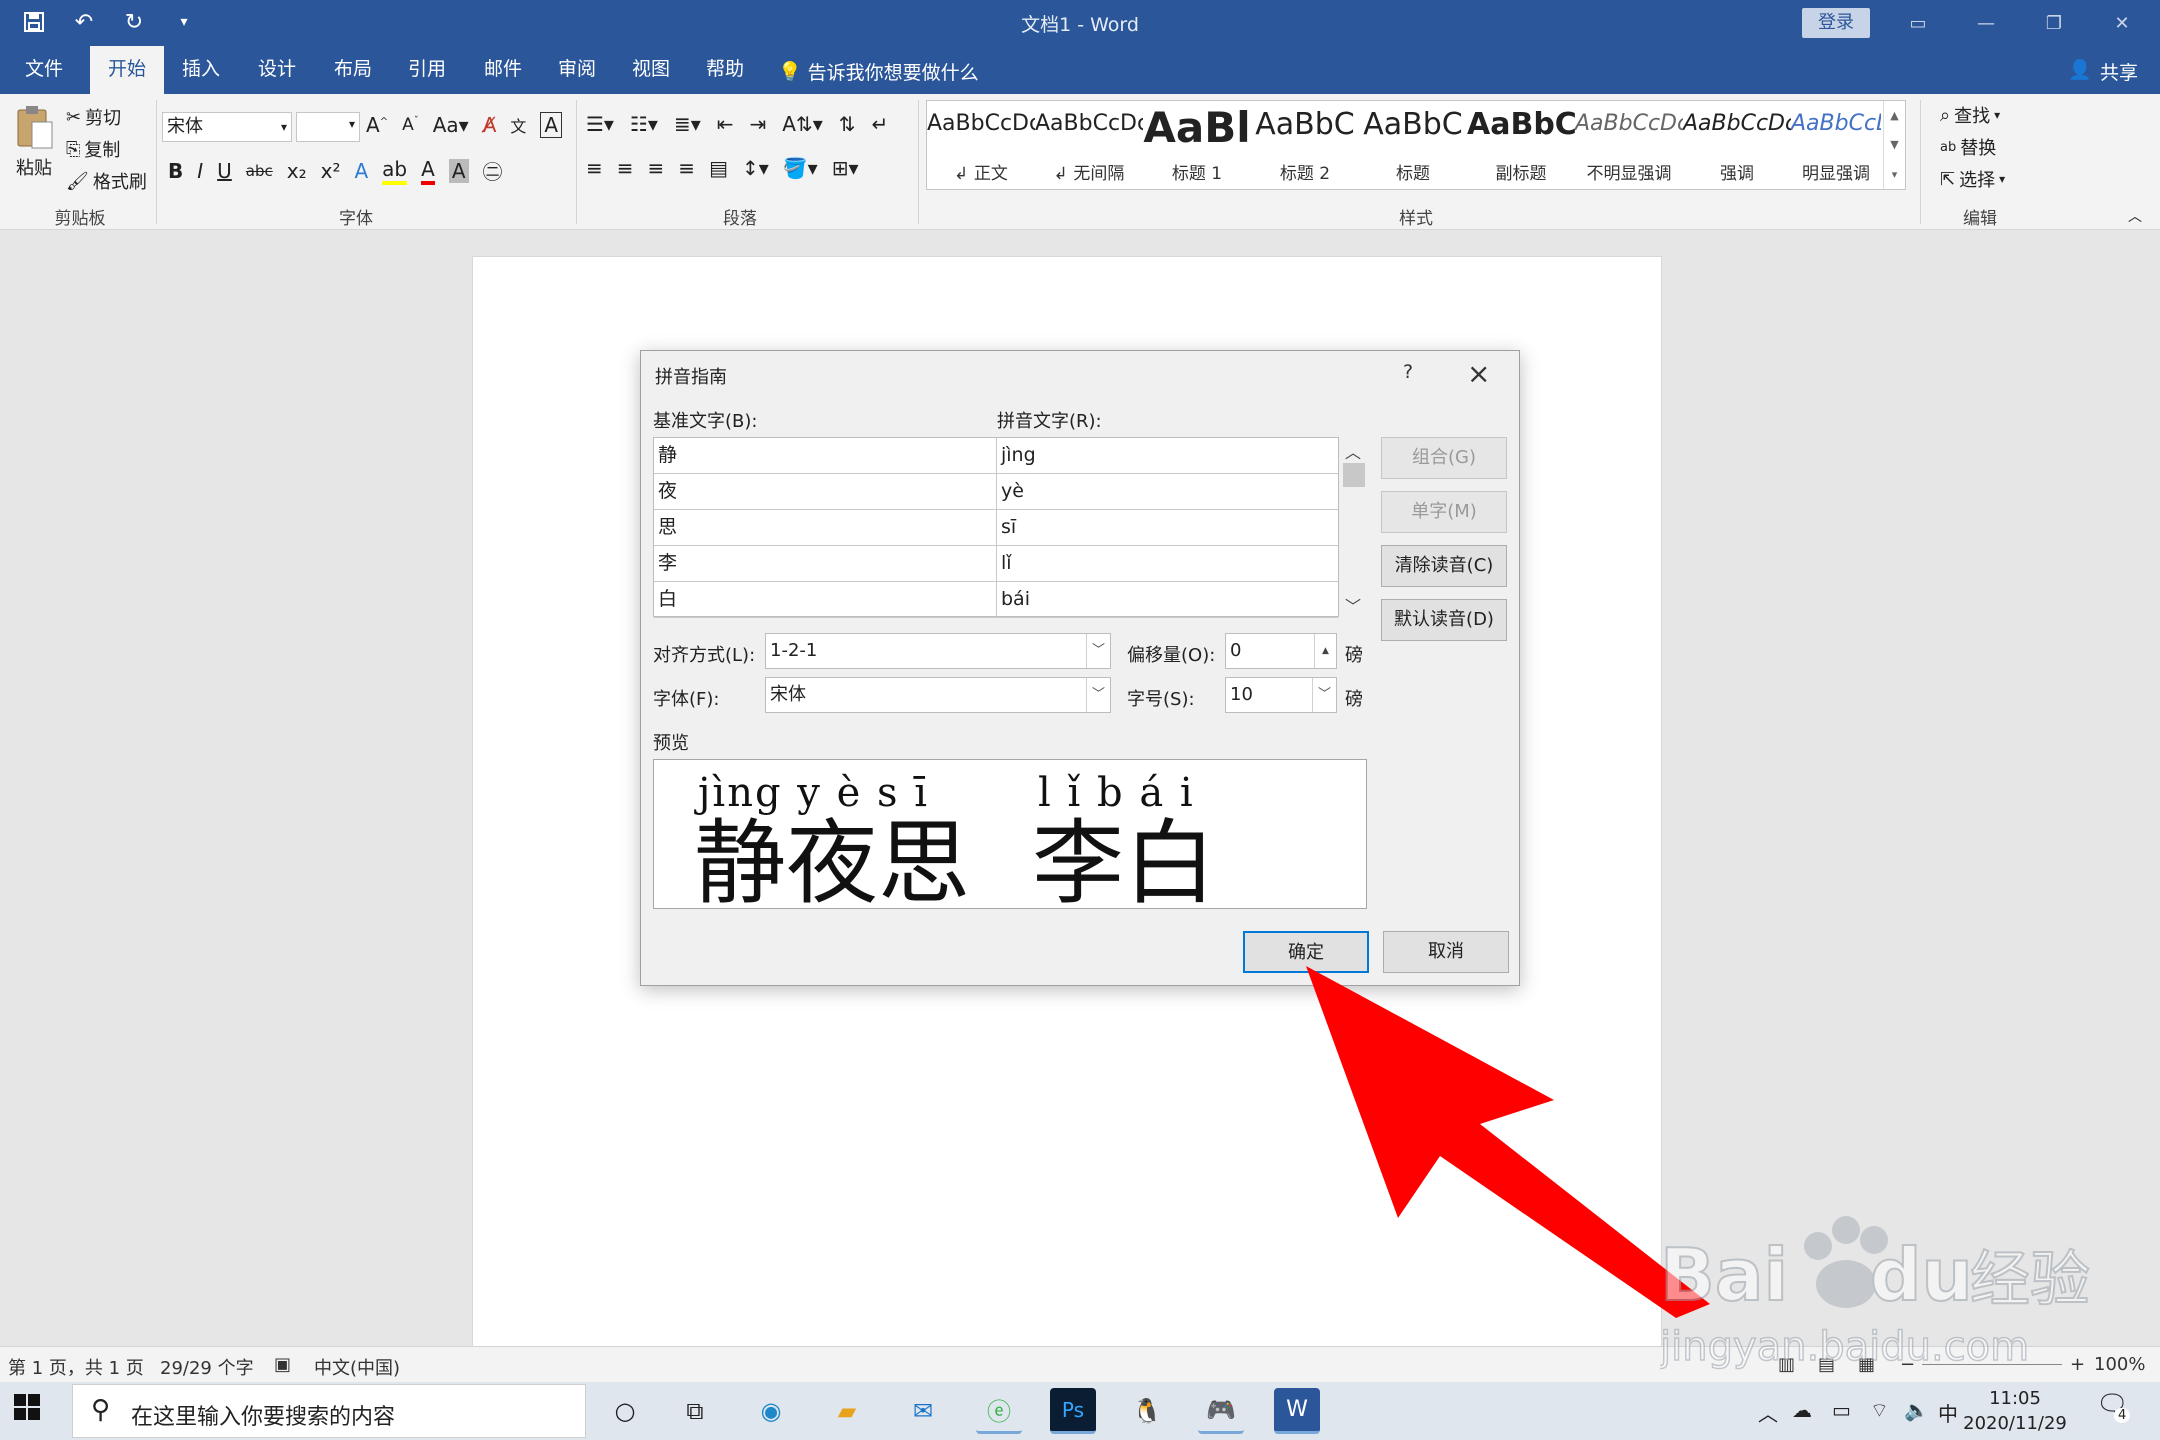 The image size is (2160, 1440). What do you see at coordinates (1444, 458) in the screenshot?
I see `group-button: 组合(G)` at bounding box center [1444, 458].